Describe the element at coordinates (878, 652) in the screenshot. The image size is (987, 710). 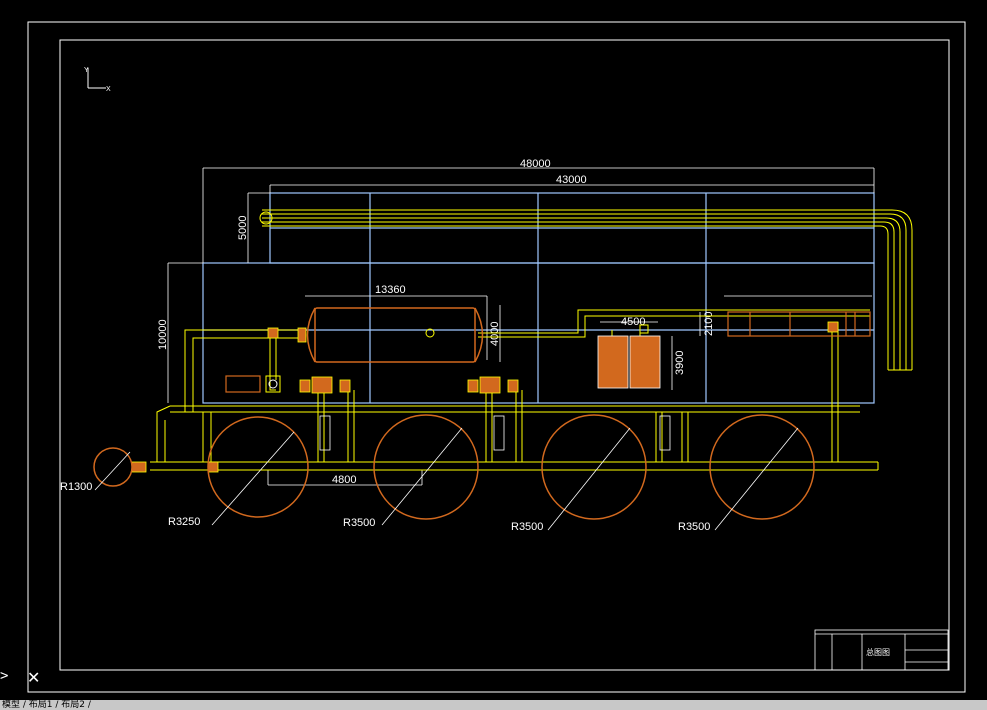
I see `title-block-name: 总图图` at that location.